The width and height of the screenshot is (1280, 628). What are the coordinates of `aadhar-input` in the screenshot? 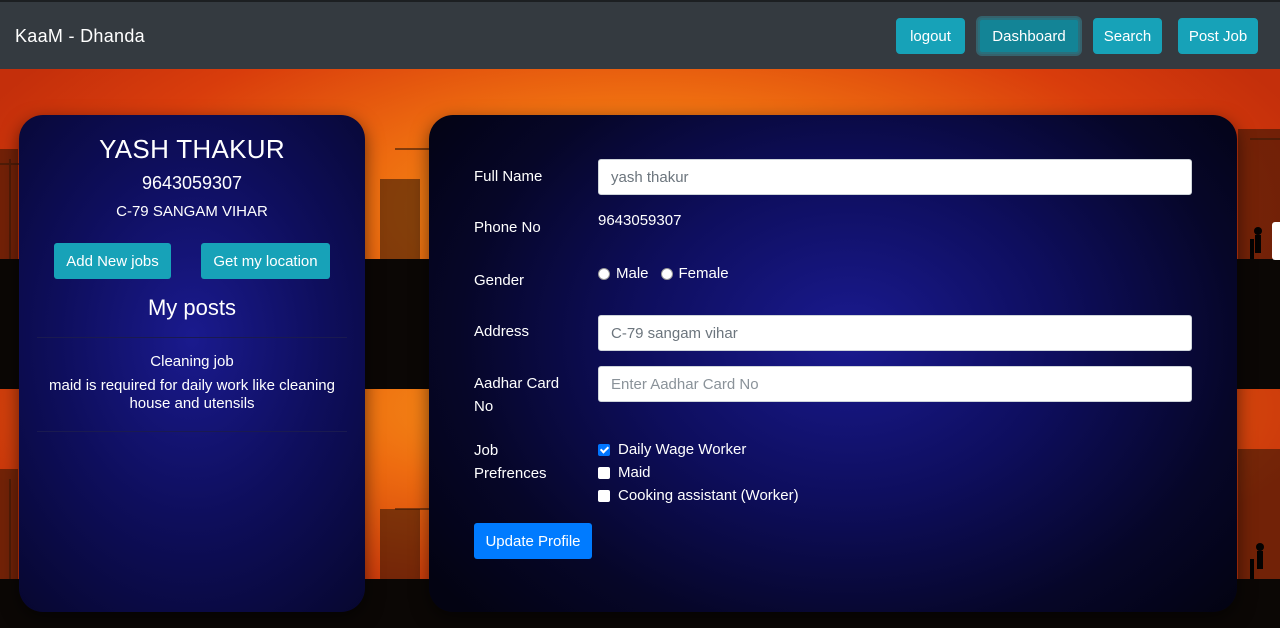 It's located at (895, 384).